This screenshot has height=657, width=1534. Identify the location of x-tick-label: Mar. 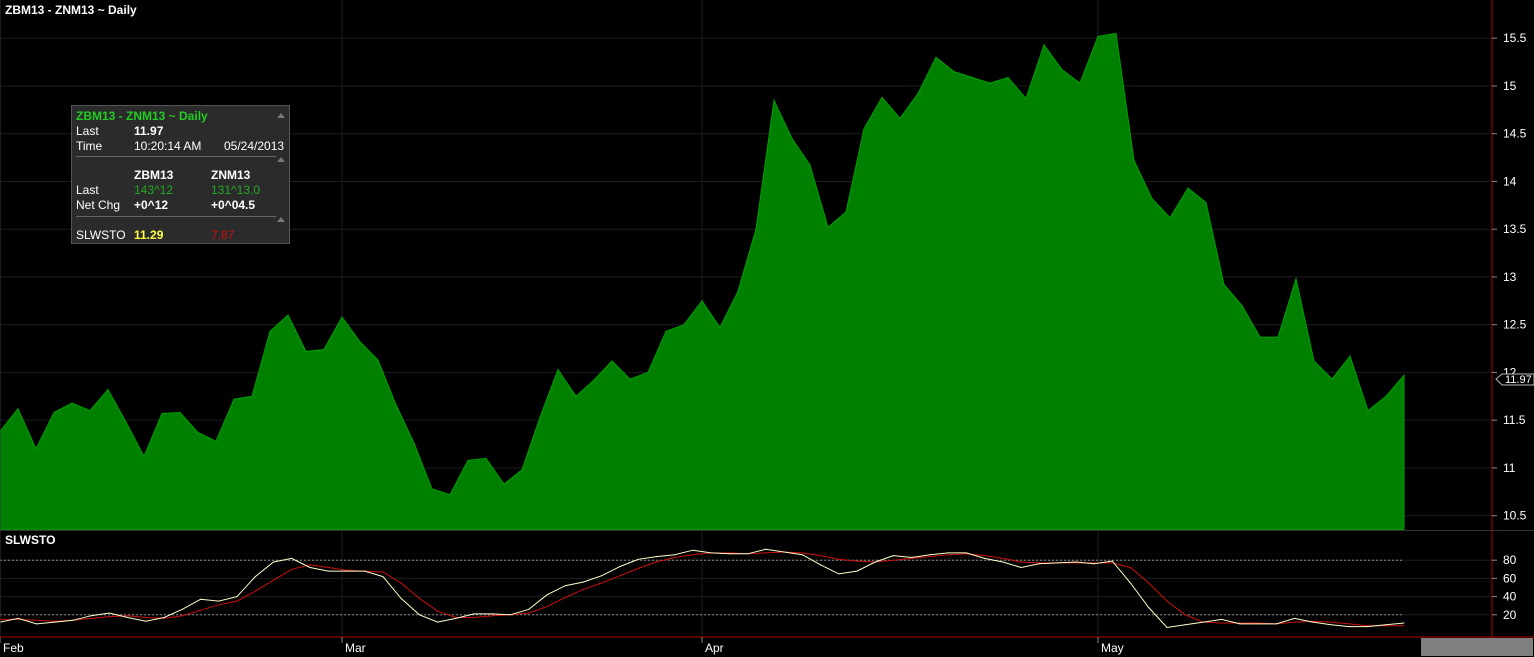
(355, 648).